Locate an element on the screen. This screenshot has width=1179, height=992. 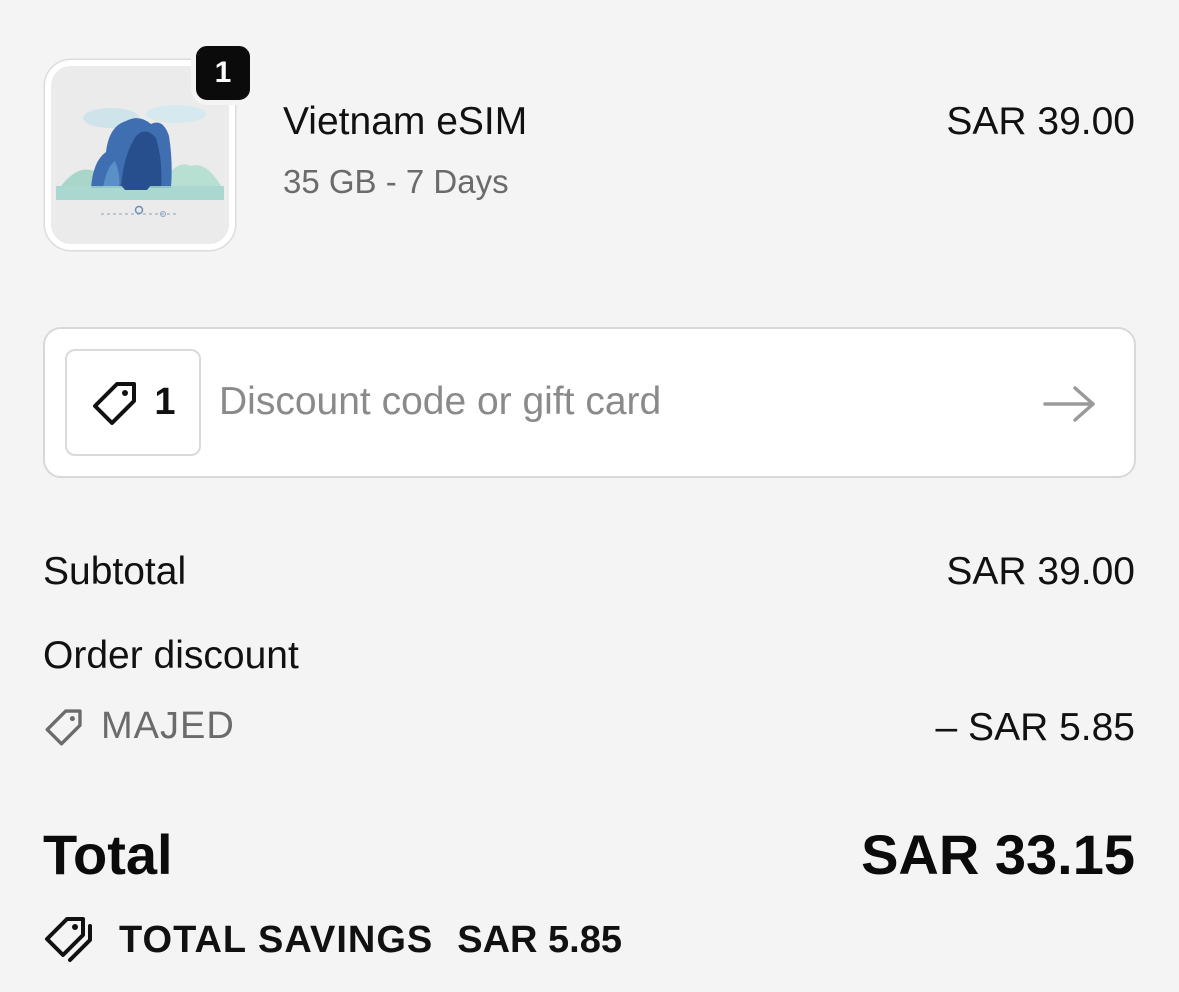
total-savings-label: TOTAL SAVINGS is located at coordinates (276, 939).